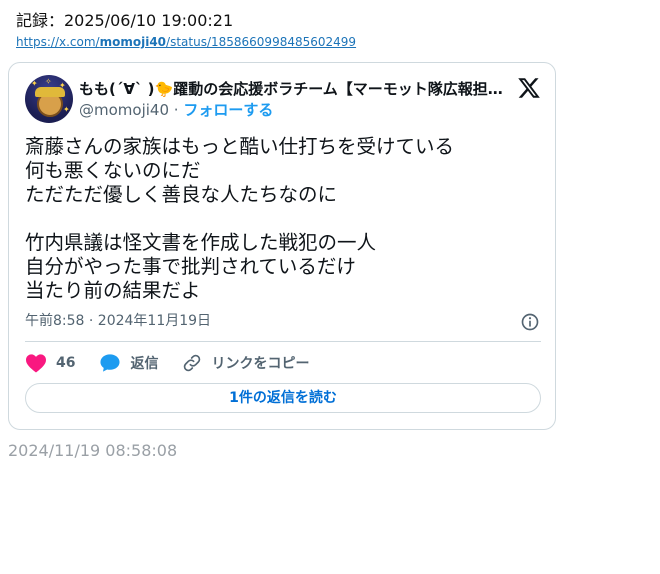 The image size is (660, 574). I want to click on handle-row: @momoji40 · フォローする, so click(176, 110).